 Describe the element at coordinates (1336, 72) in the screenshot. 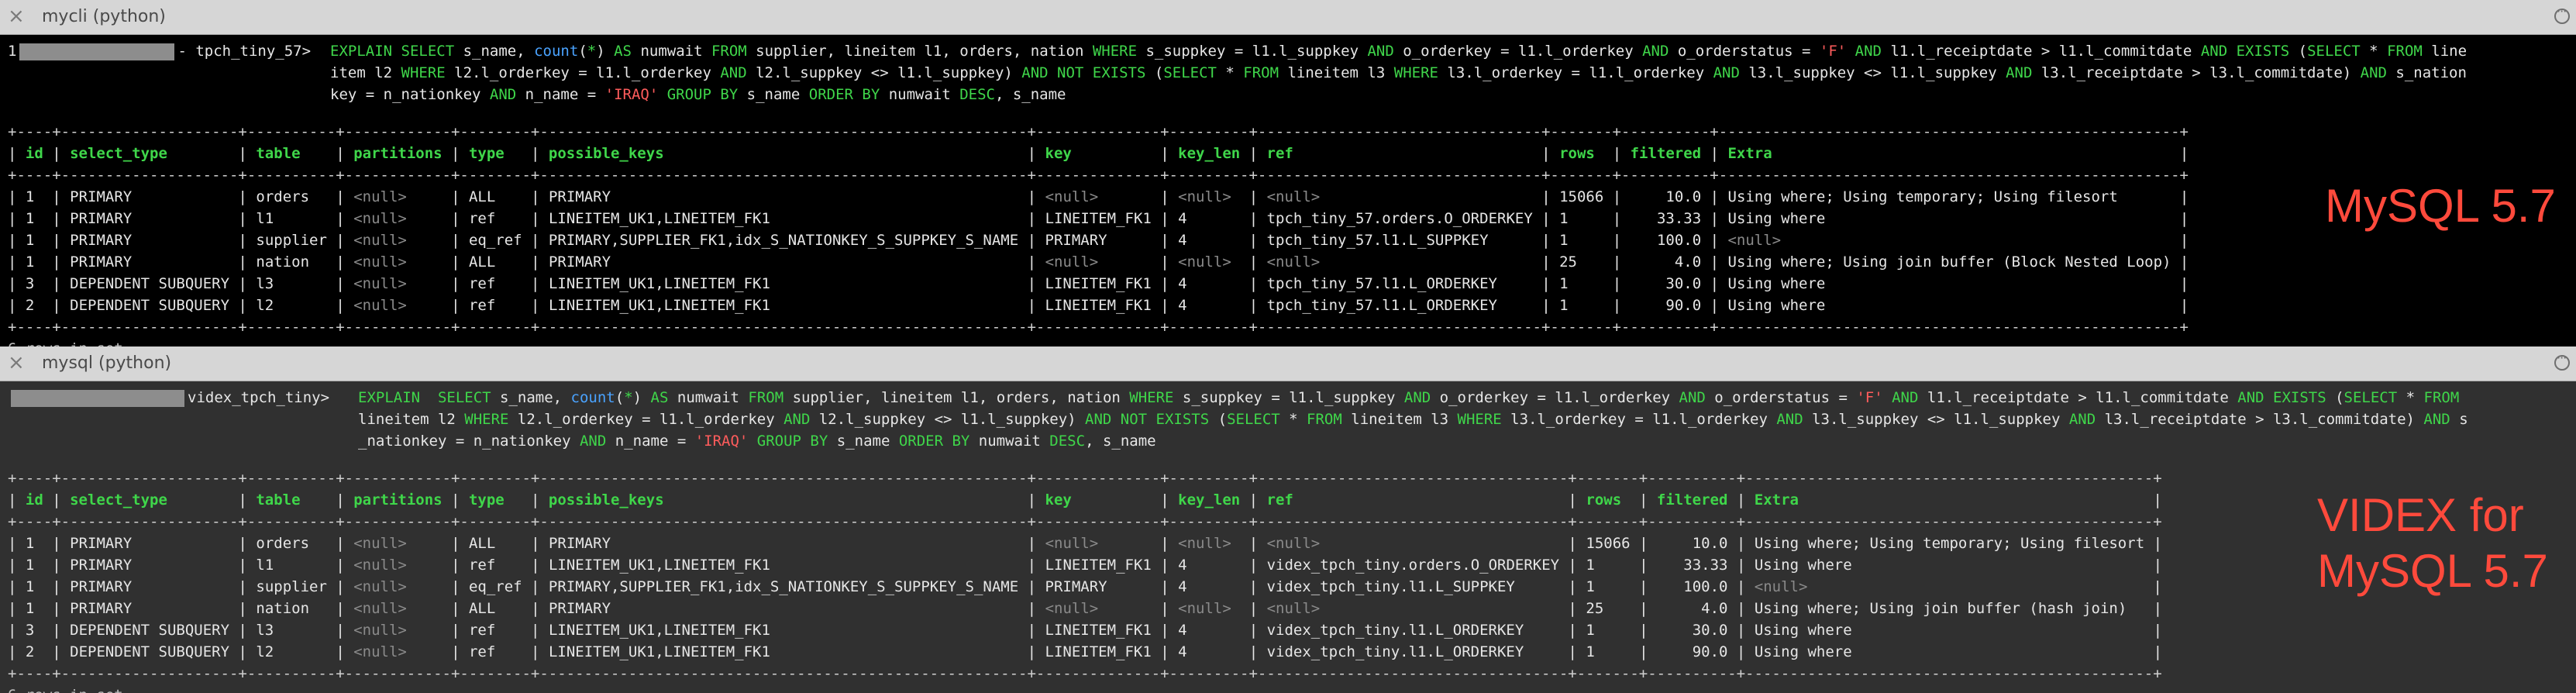

I see `sql-token: lineitem l3` at that location.